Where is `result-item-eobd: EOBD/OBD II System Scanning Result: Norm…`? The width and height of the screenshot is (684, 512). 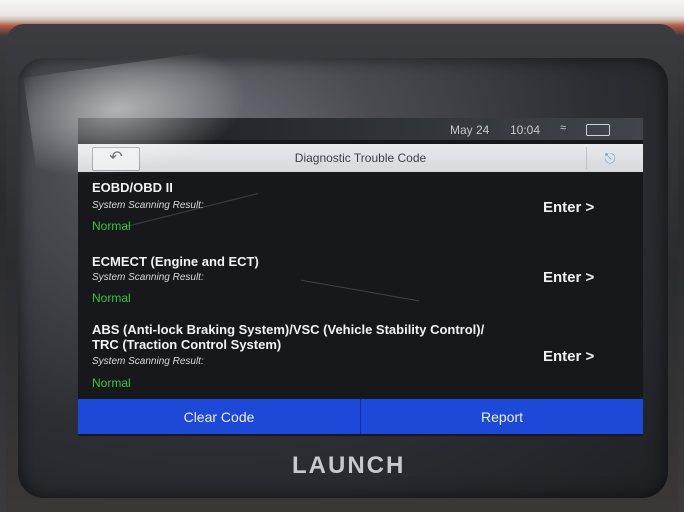 result-item-eobd: EOBD/OBD II System Scanning Result: Norm… is located at coordinates (360, 206).